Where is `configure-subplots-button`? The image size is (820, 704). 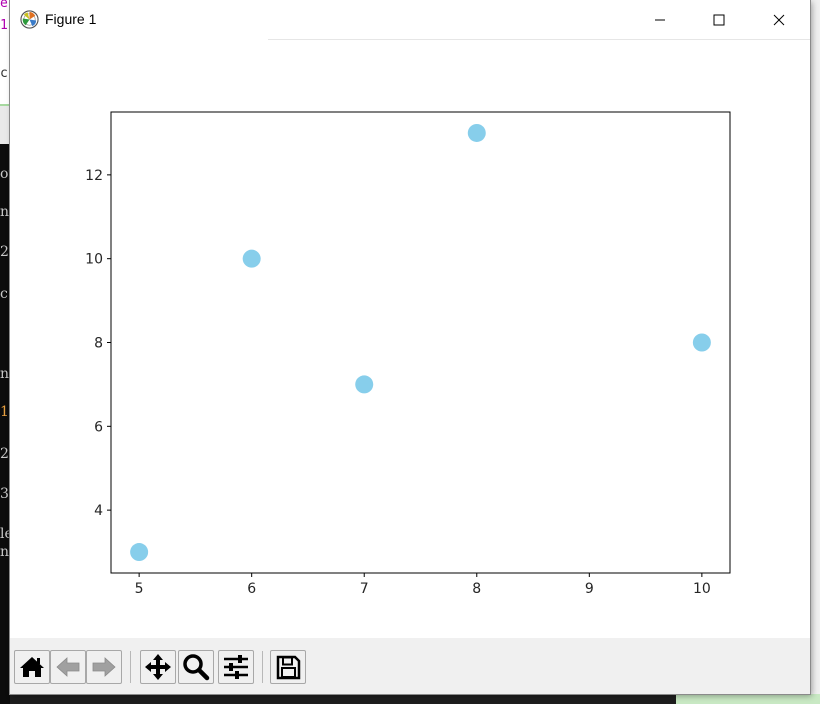 configure-subplots-button is located at coordinates (236, 667).